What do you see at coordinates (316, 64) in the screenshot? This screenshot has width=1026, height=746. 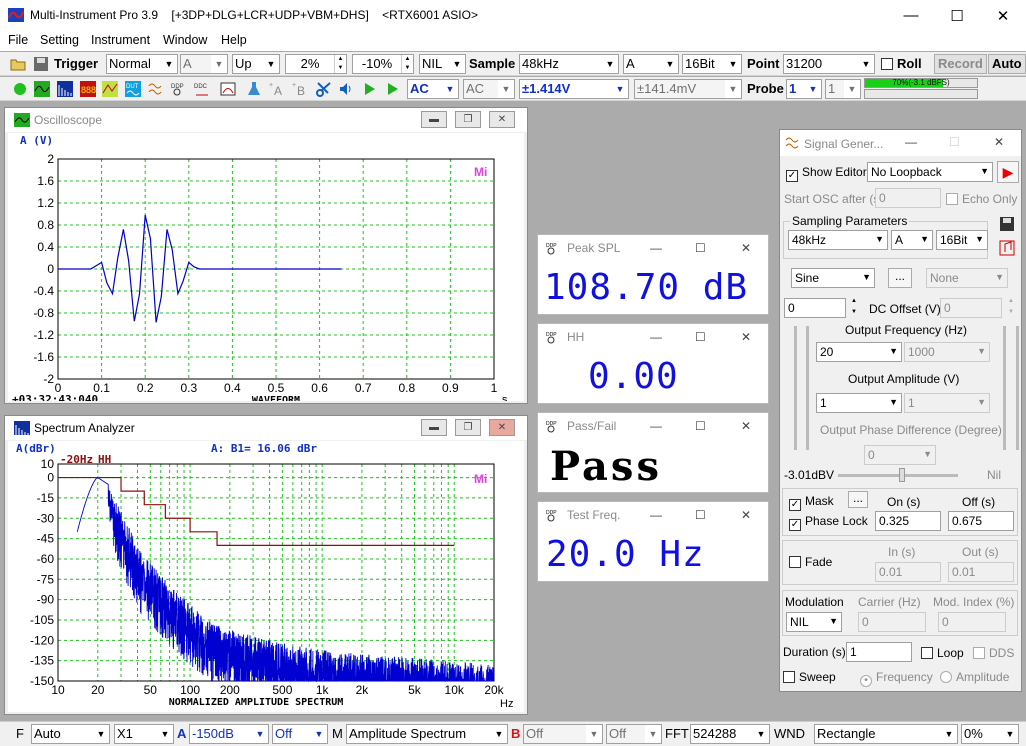 I see `trigger-level-spin: 2% ▲ ▼` at bounding box center [316, 64].